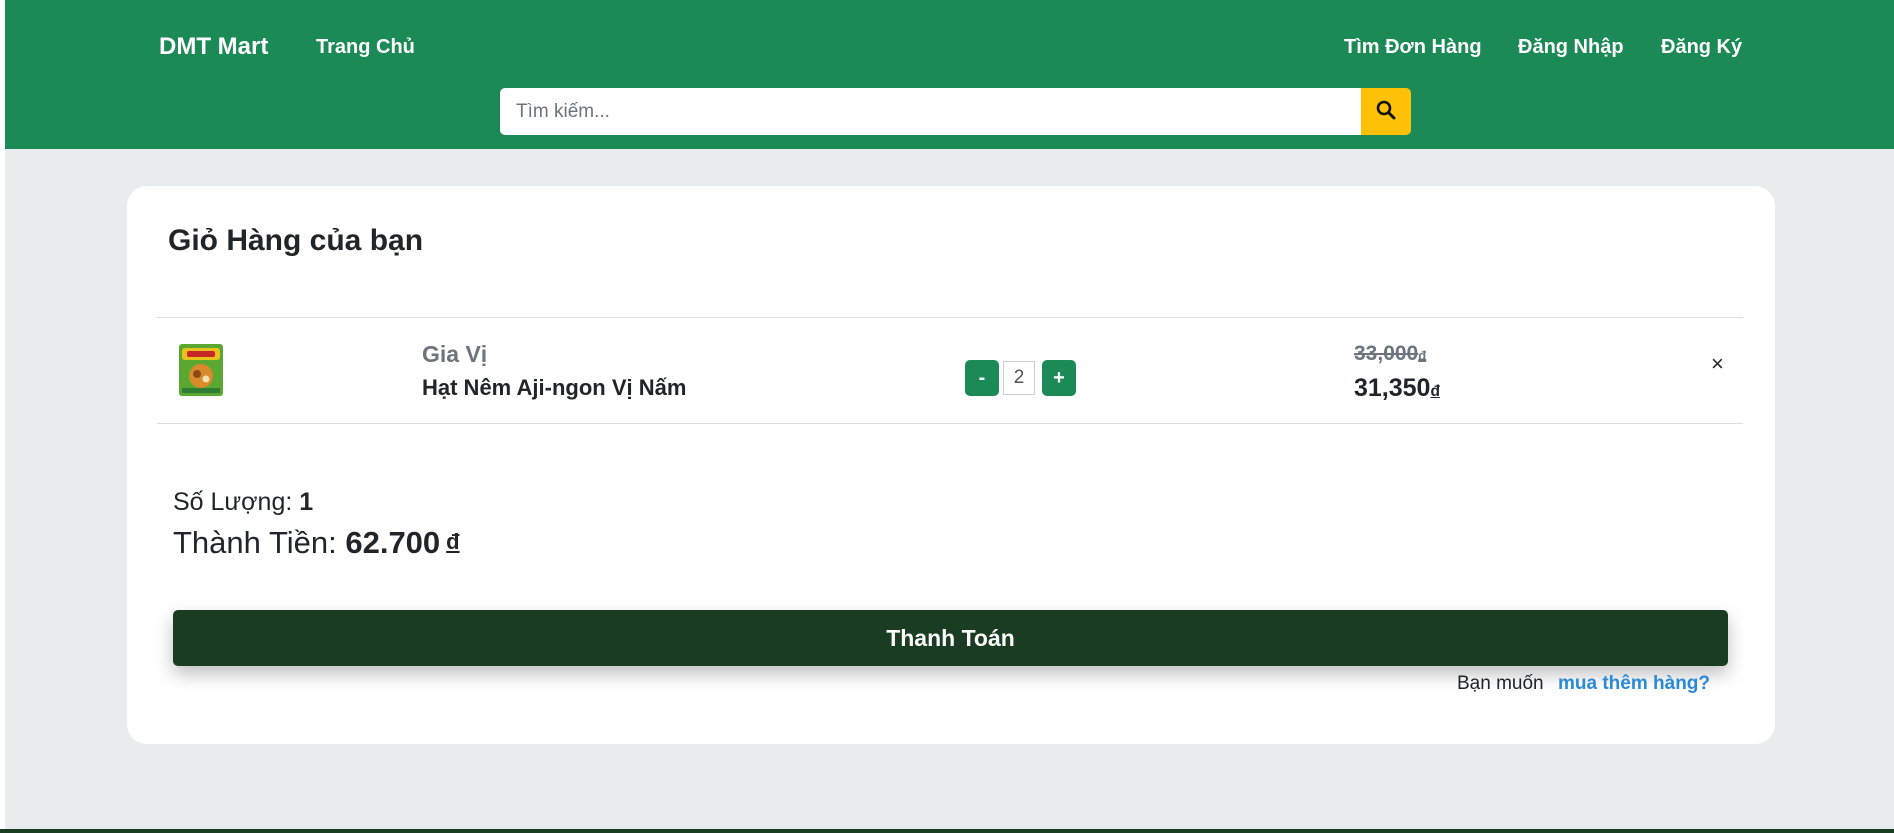 Image resolution: width=1894 pixels, height=833 pixels. Describe the element at coordinates (1701, 47) in the screenshot. I see `nav-register-link: Đăng Ký` at that location.